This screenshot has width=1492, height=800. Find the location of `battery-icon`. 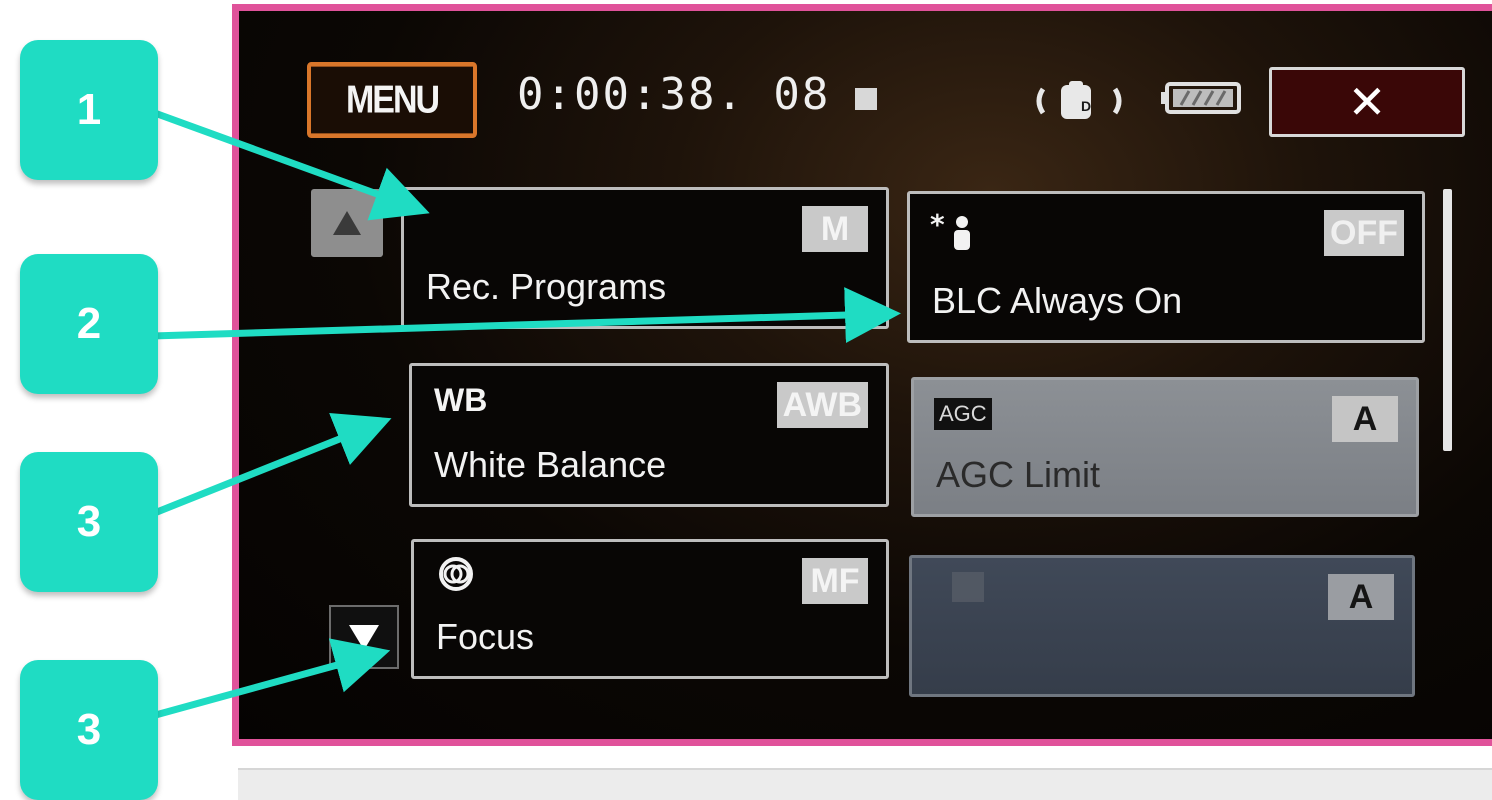

battery-icon is located at coordinates (1201, 98).